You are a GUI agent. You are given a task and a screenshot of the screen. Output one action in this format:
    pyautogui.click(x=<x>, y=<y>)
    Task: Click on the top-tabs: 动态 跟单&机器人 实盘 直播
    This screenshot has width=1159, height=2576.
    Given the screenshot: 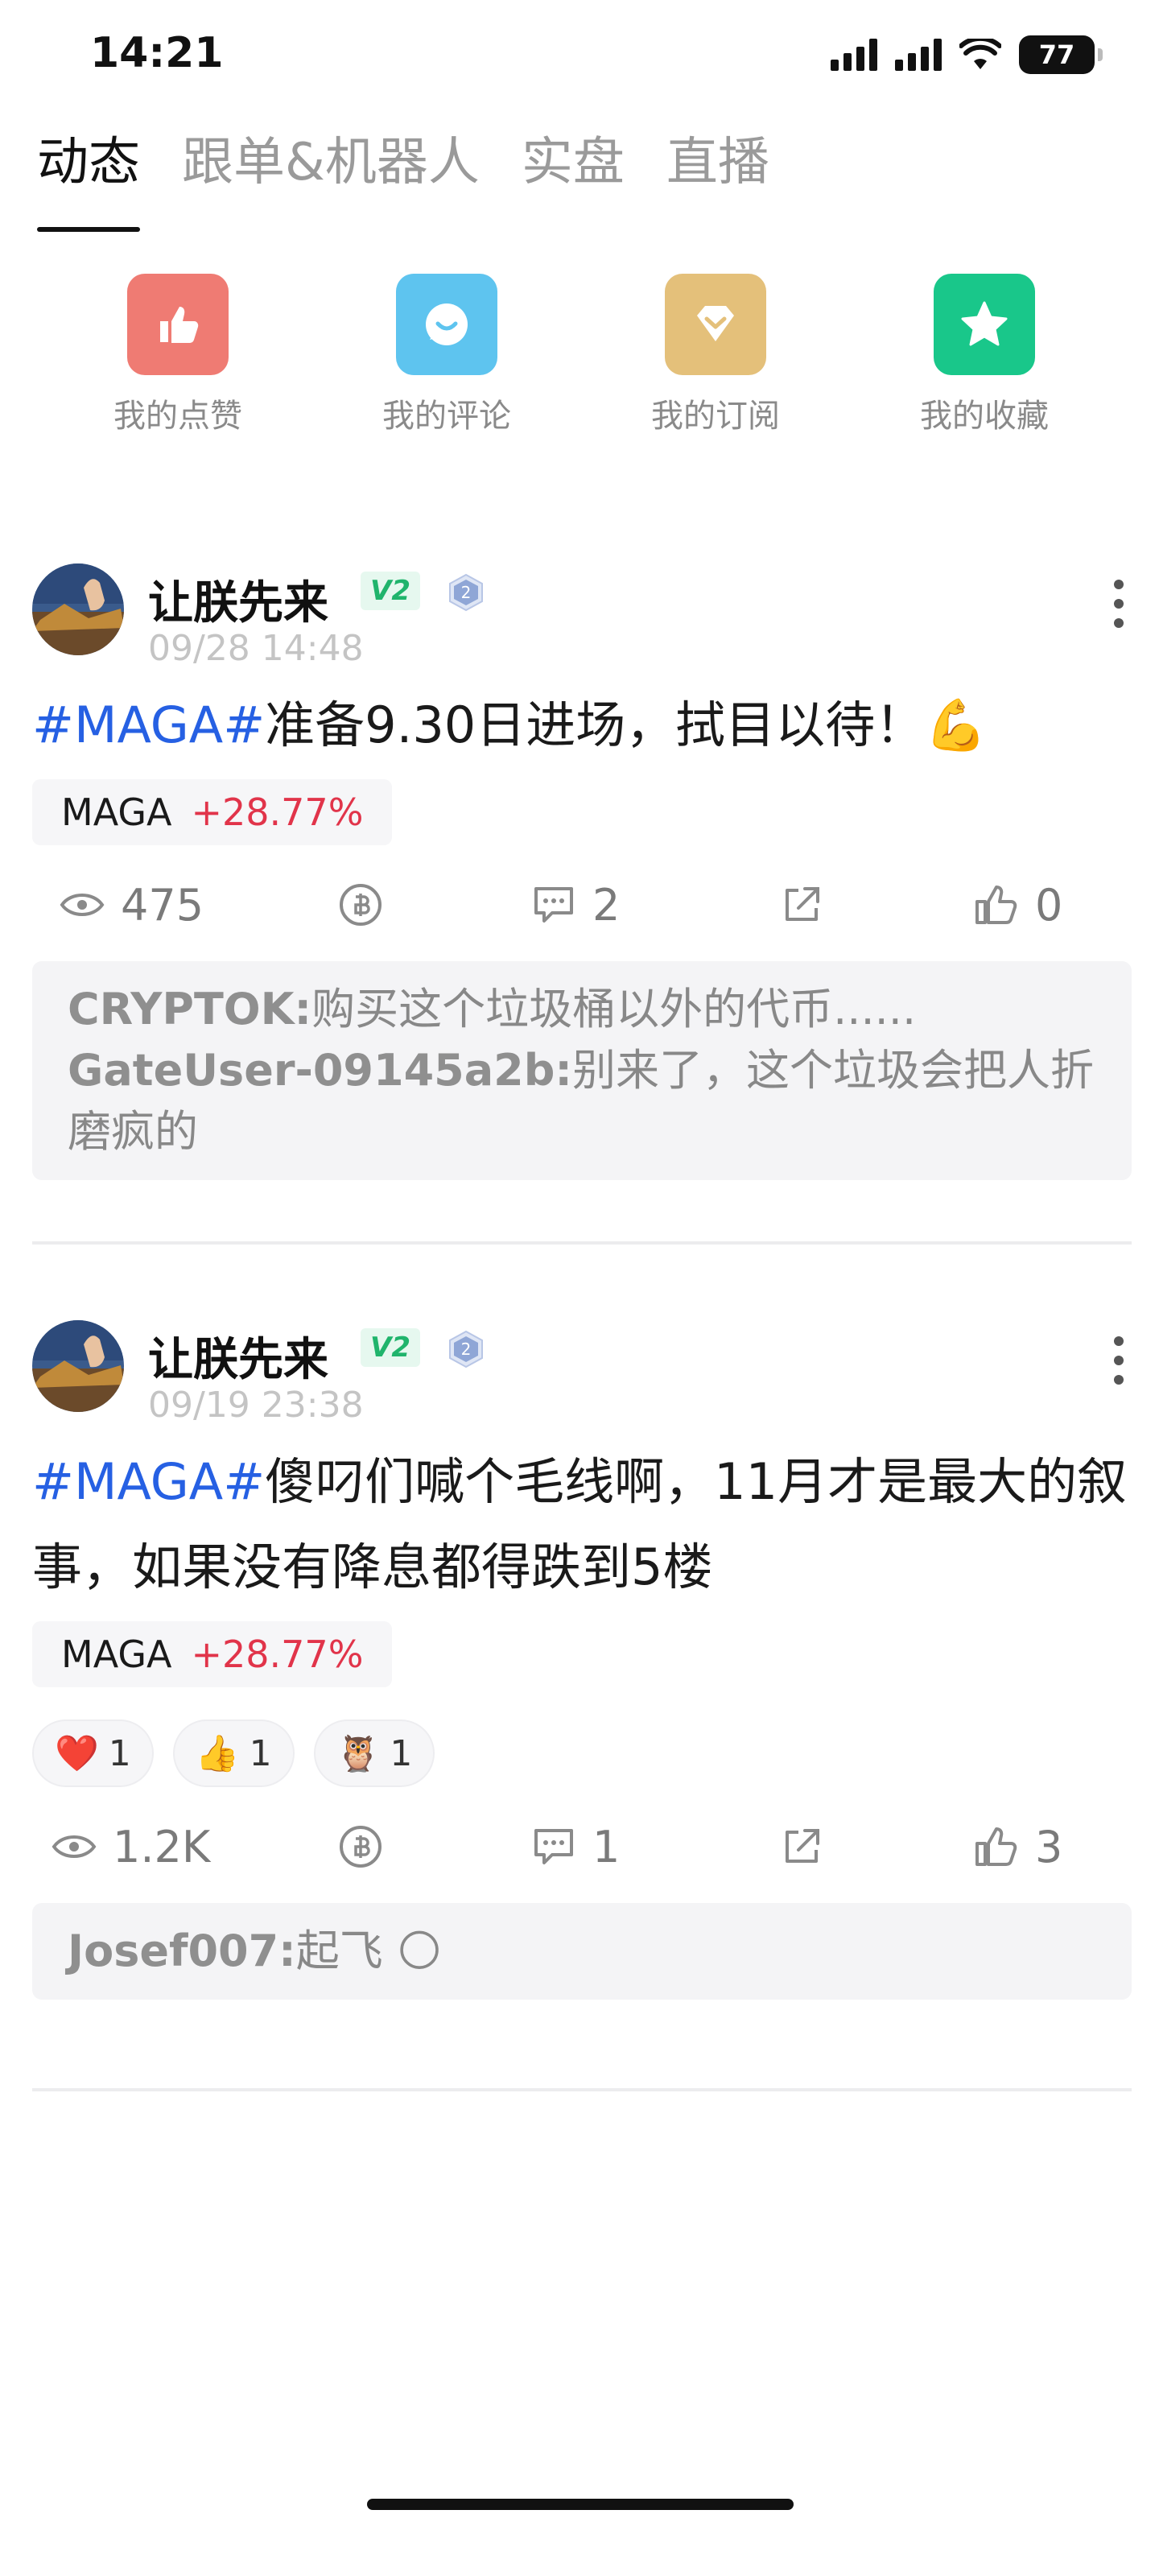 What is the action you would take?
    pyautogui.click(x=403, y=176)
    